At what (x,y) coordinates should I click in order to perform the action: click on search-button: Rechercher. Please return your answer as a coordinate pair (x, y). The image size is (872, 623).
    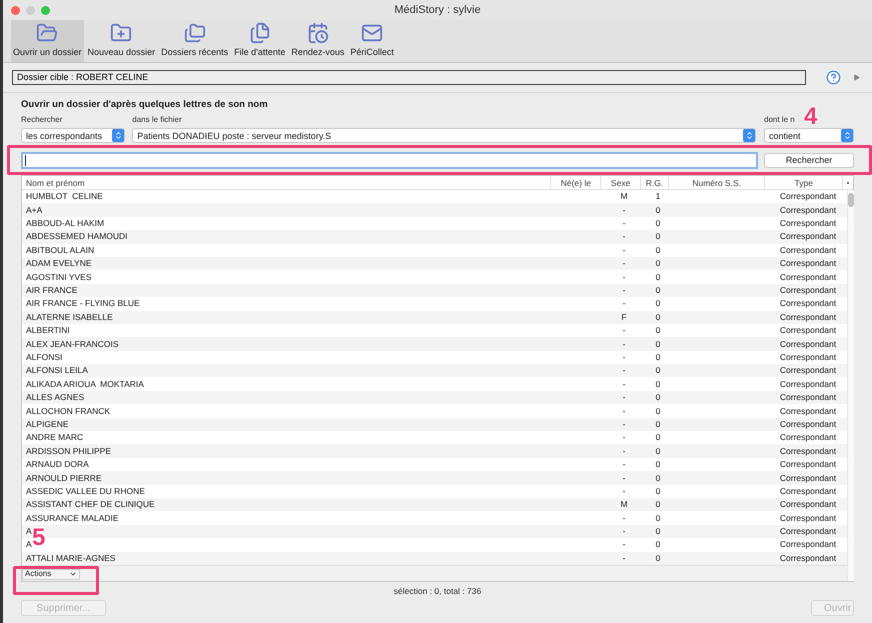
    Looking at the image, I should click on (809, 160).